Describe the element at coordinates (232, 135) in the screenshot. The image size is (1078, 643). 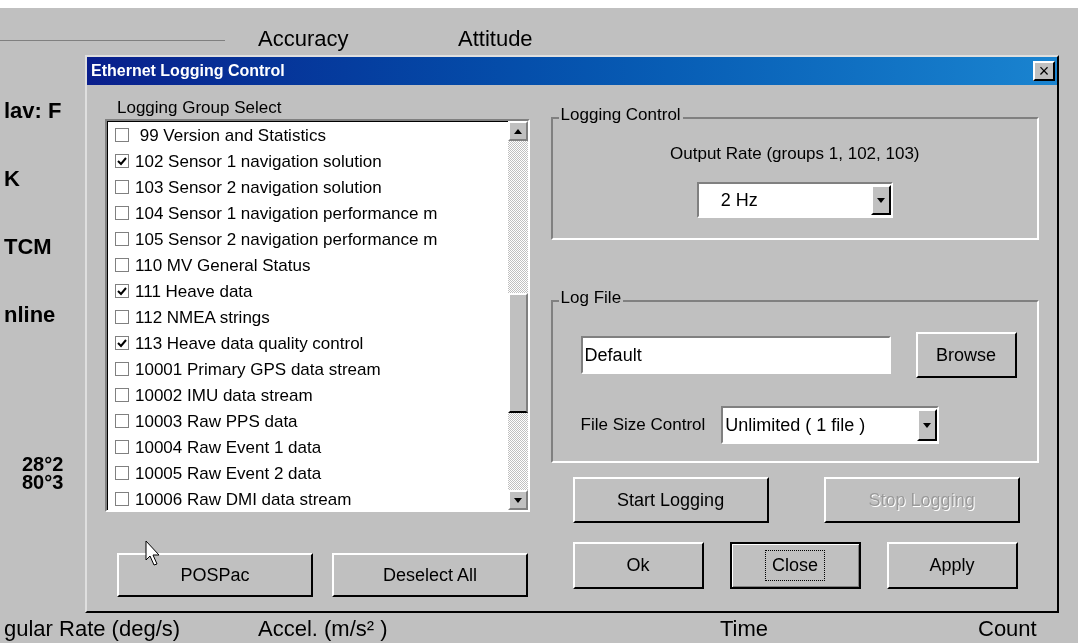
I see `list-item-label: 99 Version and Statistics` at that location.